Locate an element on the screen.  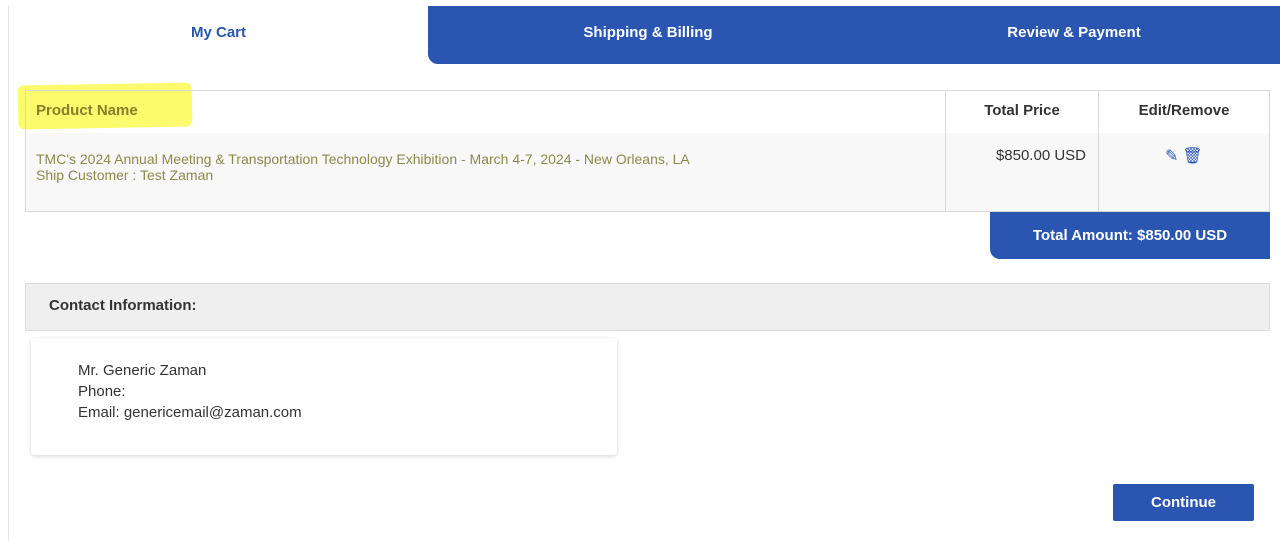
contact-name: Mr. Generic Zaman is located at coordinates (142, 370).